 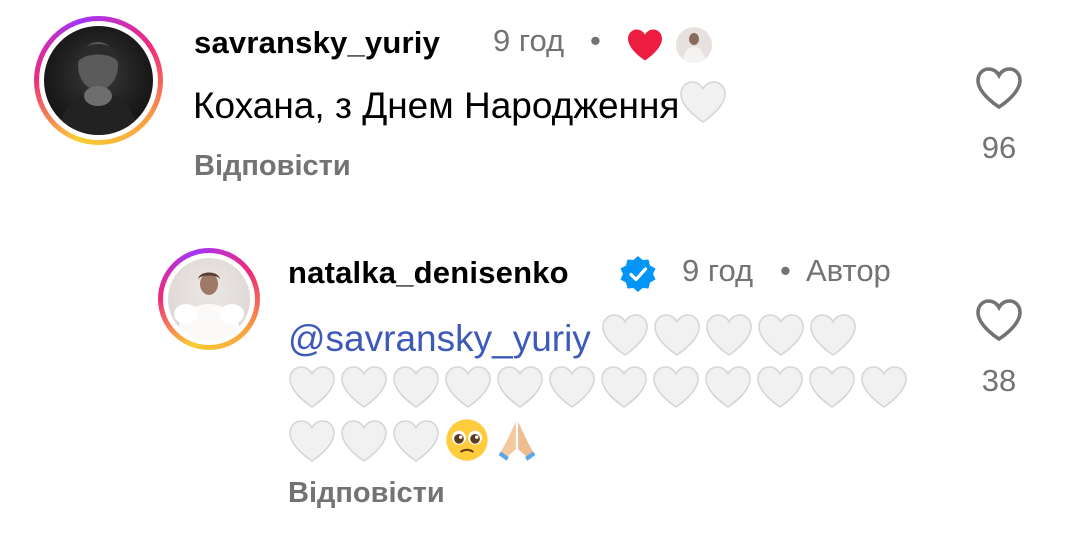 I want to click on mention-link: @savransky_yuriy, so click(x=439, y=338).